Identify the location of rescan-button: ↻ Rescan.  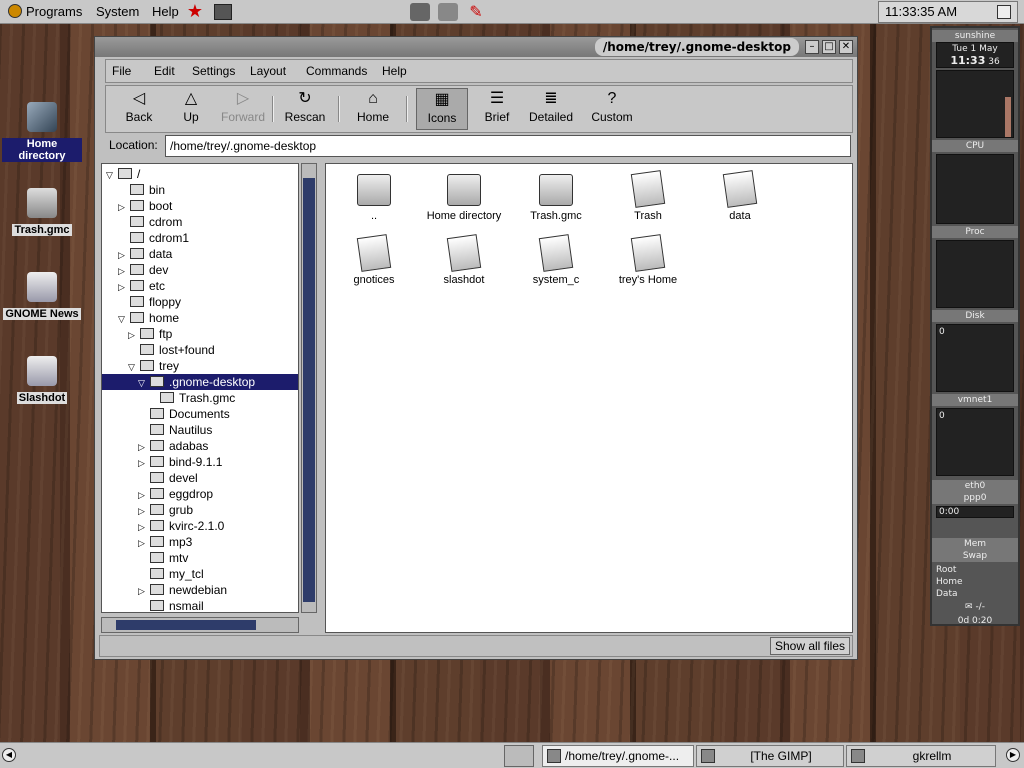
(305, 109).